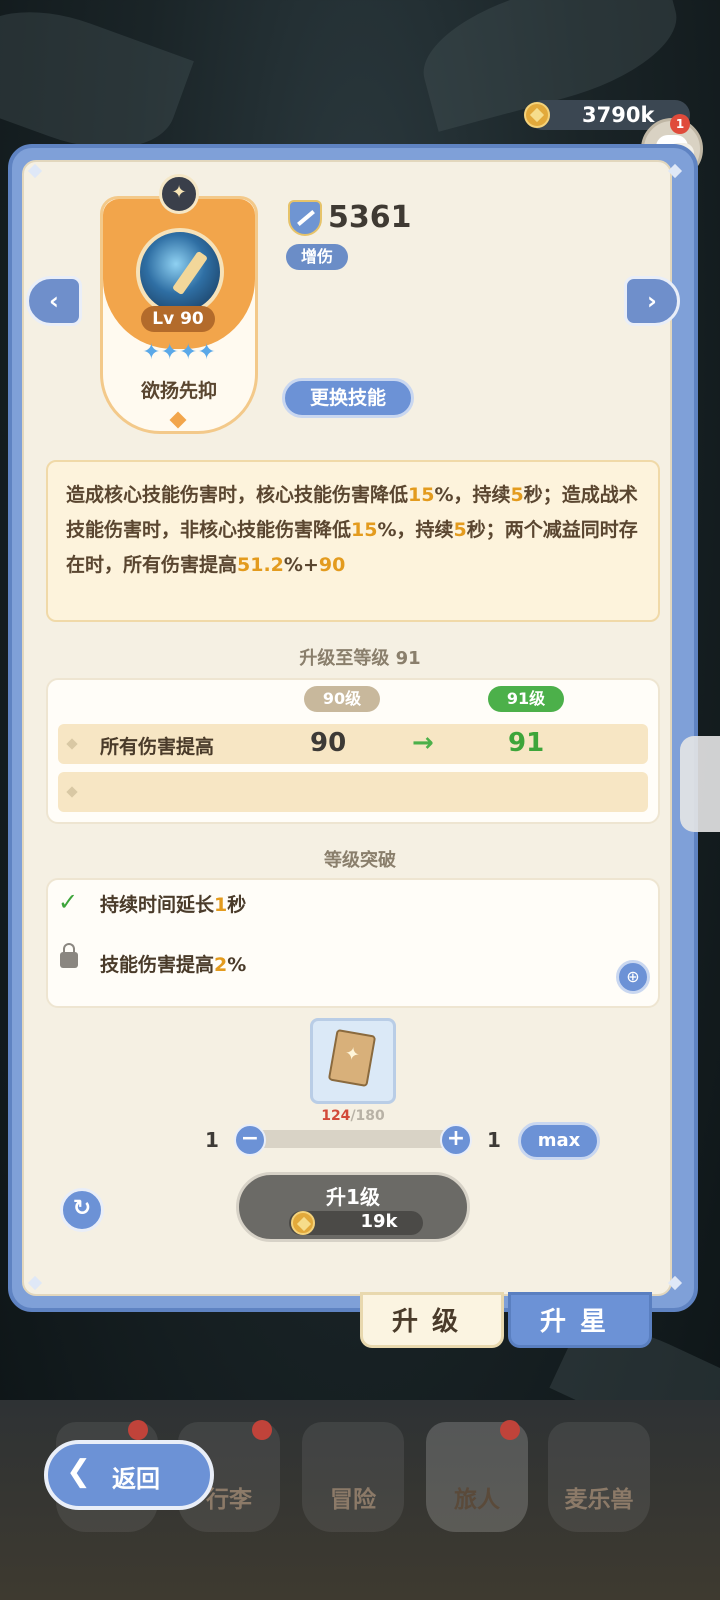  Describe the element at coordinates (432, 1320) in the screenshot. I see `tab-upgrade: 升级` at that location.